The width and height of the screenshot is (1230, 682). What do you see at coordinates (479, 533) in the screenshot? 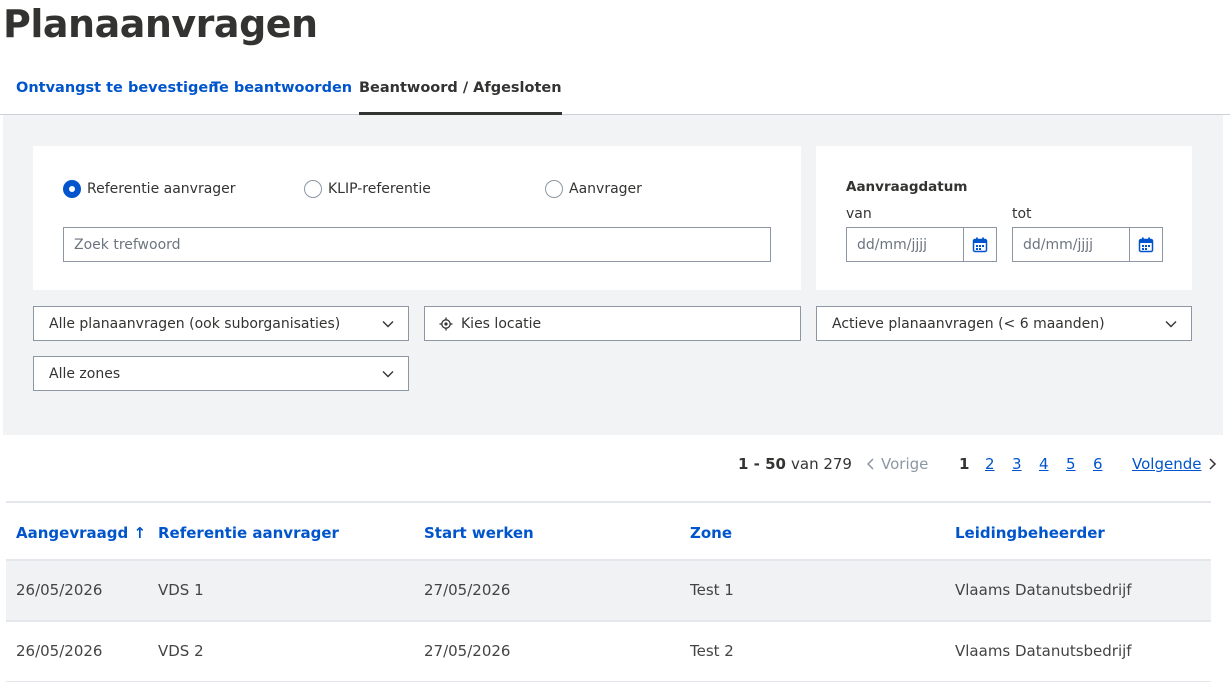
I see `column-header-start-werken: Start werken` at bounding box center [479, 533].